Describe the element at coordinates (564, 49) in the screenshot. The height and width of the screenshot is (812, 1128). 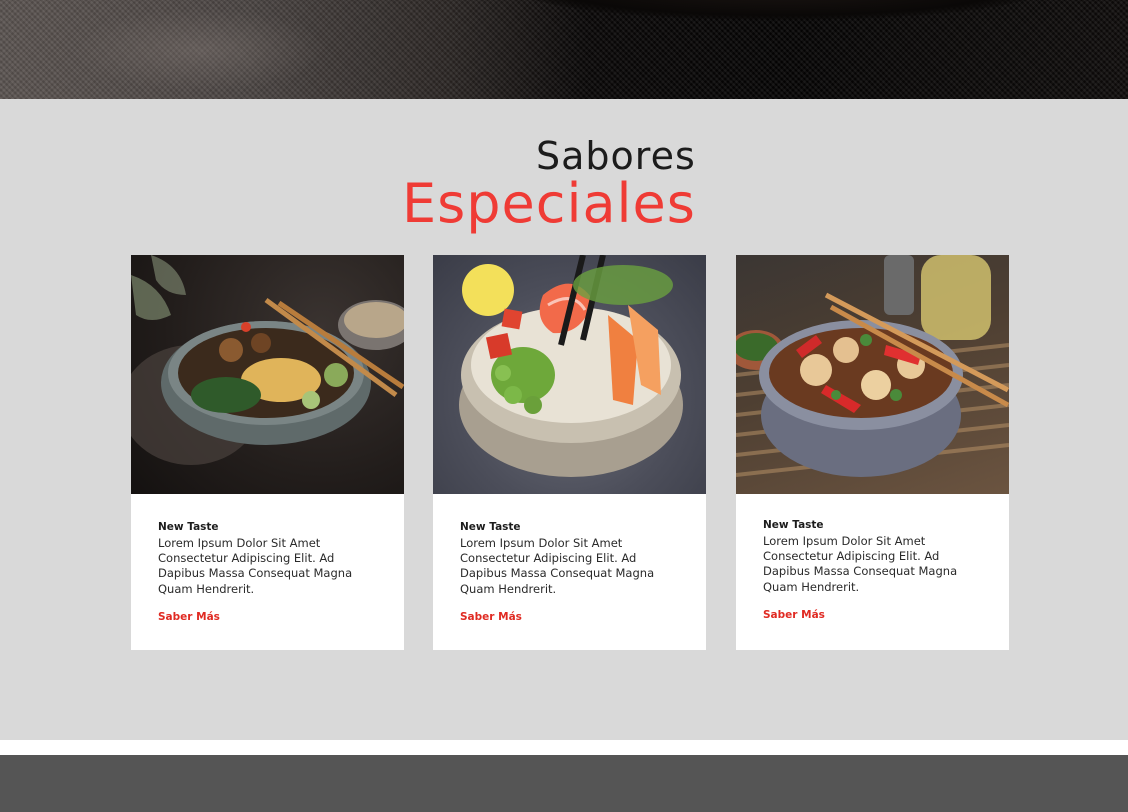
I see `hero-image` at that location.